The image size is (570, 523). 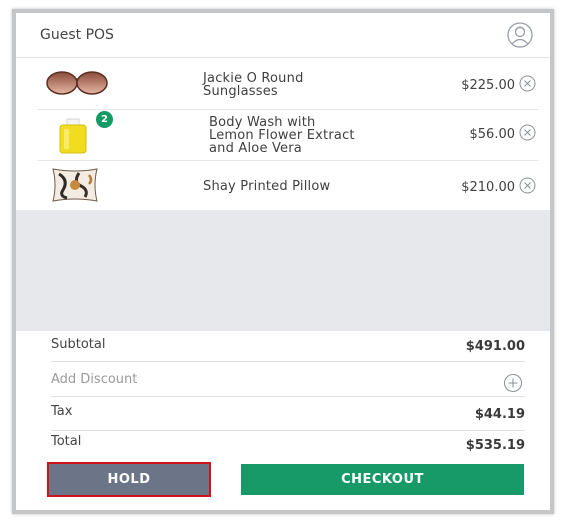 I want to click on cart-item-price: $225.00, so click(x=488, y=85).